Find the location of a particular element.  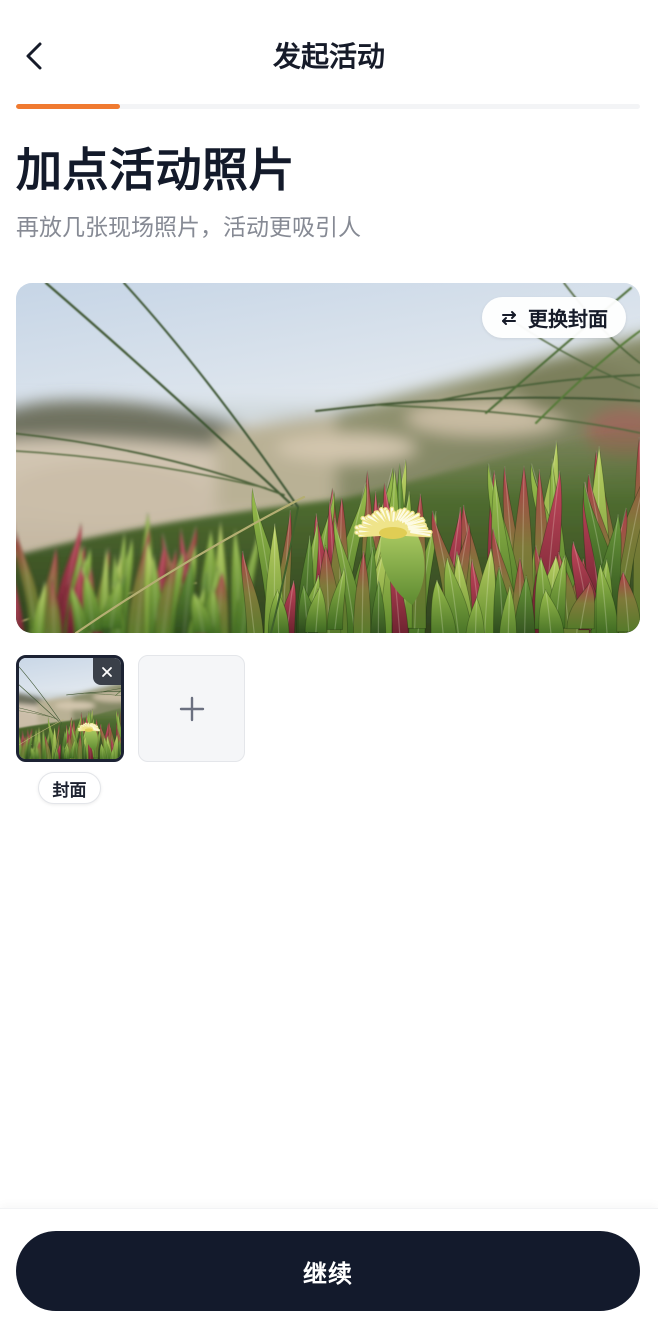

close-icon is located at coordinates (107, 671).